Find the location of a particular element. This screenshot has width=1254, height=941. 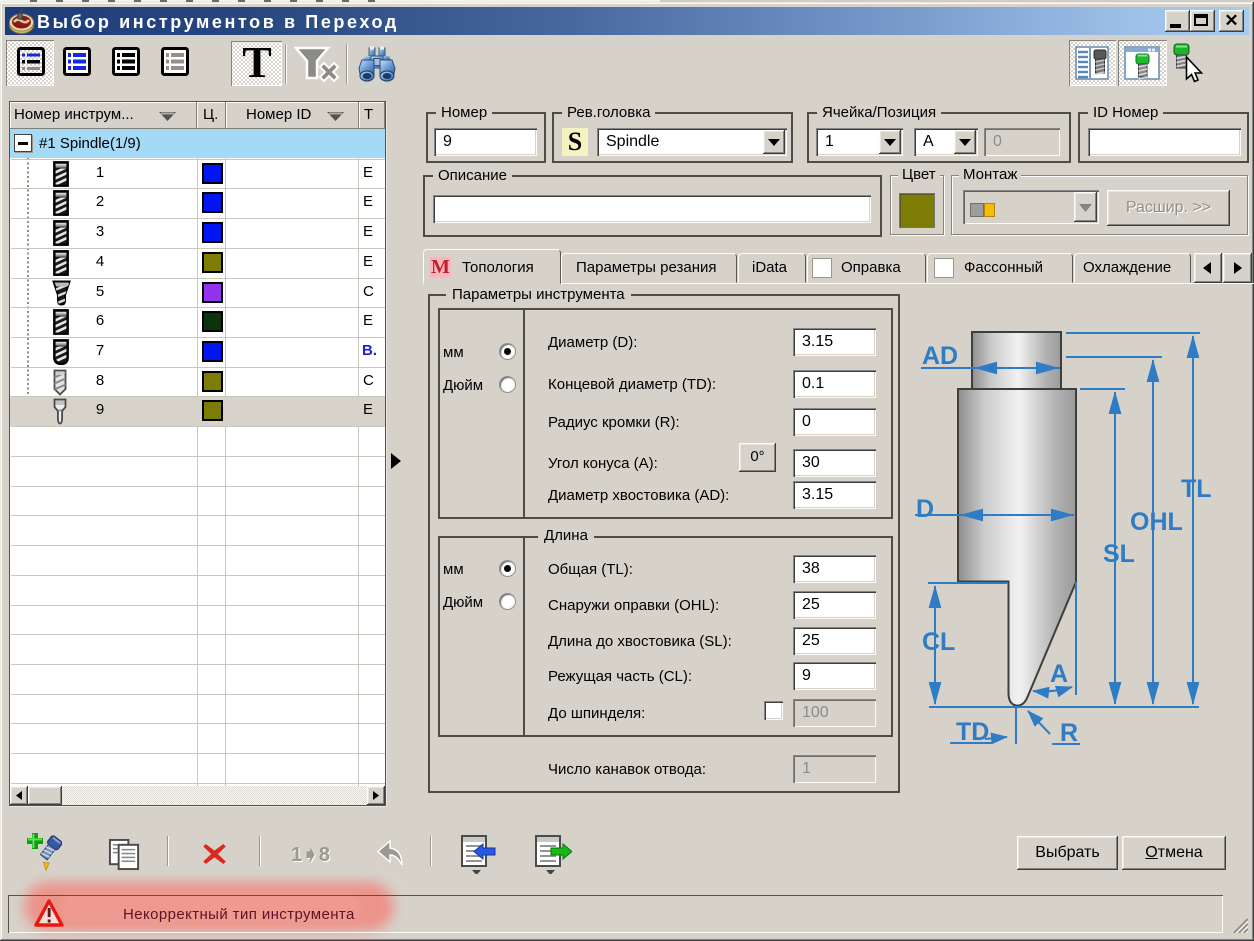

svg-text: D is located at coordinates (925, 509).